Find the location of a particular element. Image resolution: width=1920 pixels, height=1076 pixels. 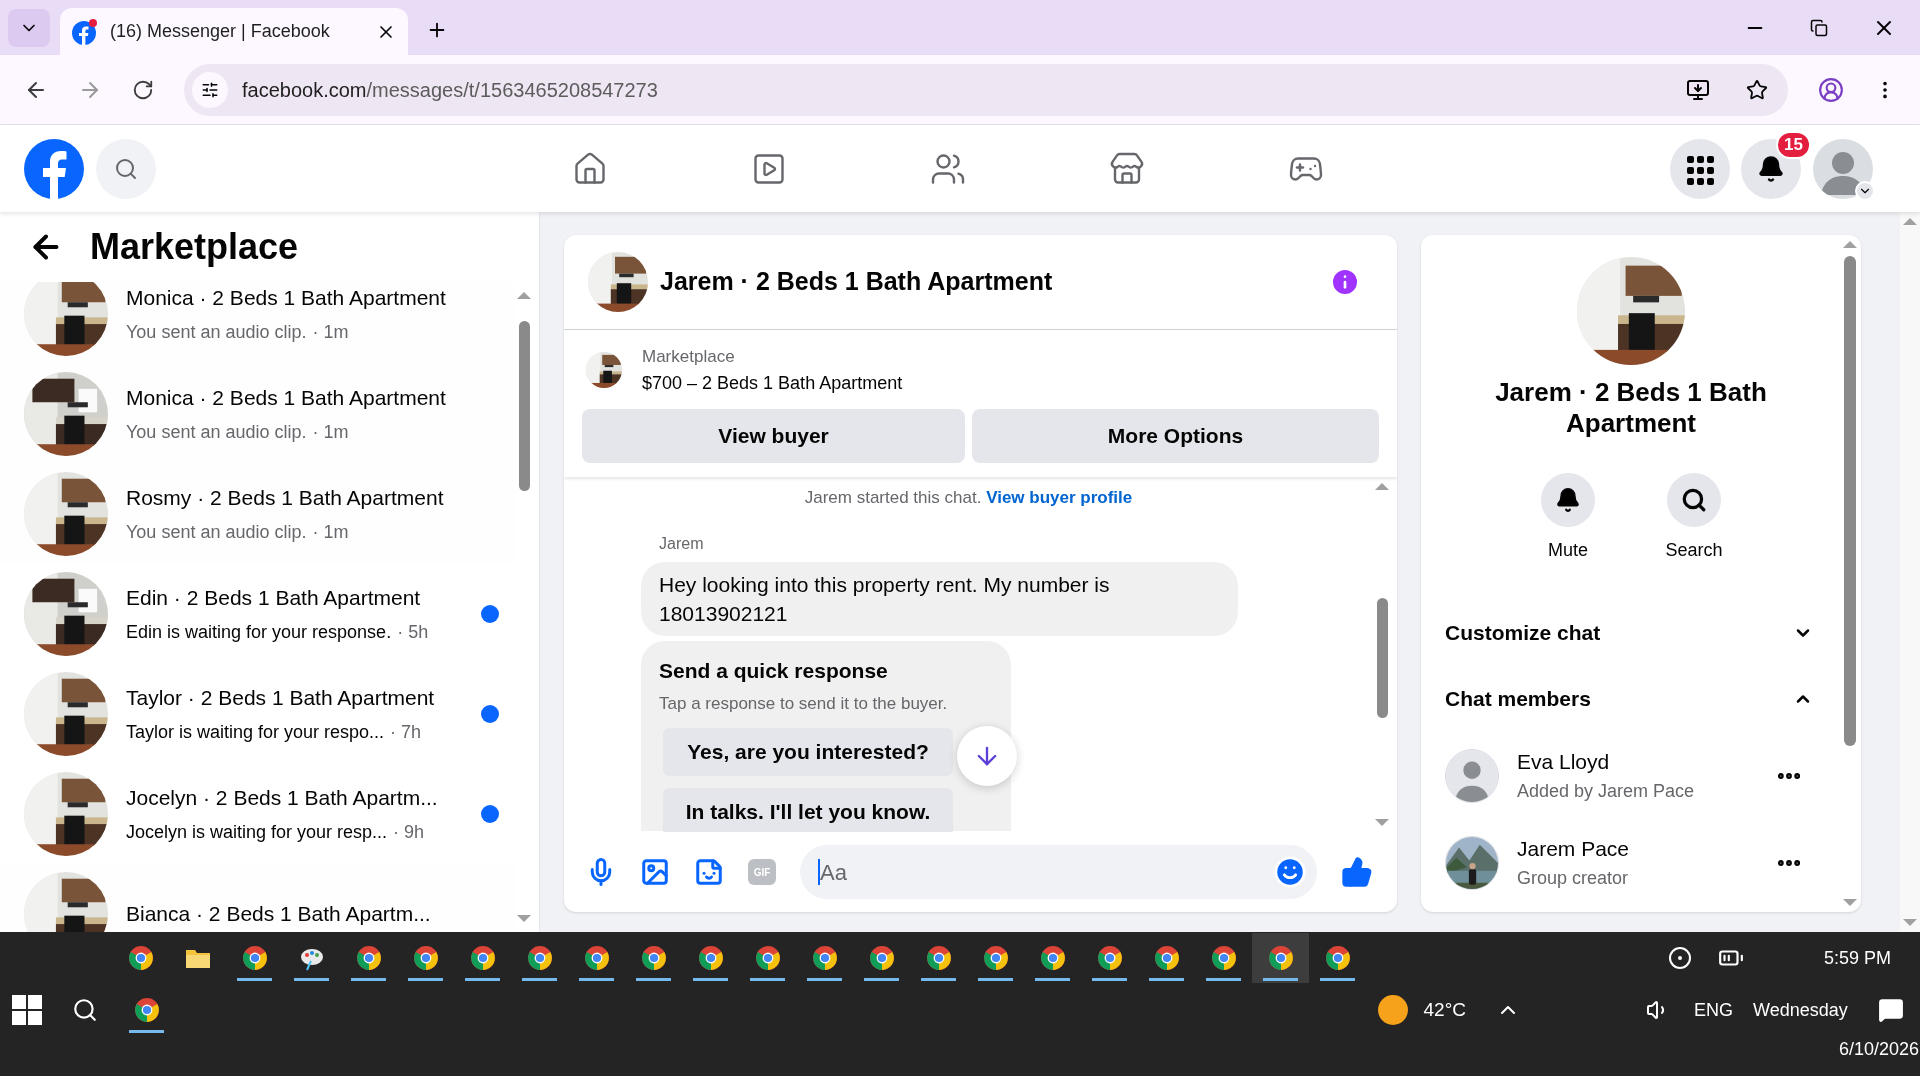

bookmark-star-icon is located at coordinates (1757, 89).